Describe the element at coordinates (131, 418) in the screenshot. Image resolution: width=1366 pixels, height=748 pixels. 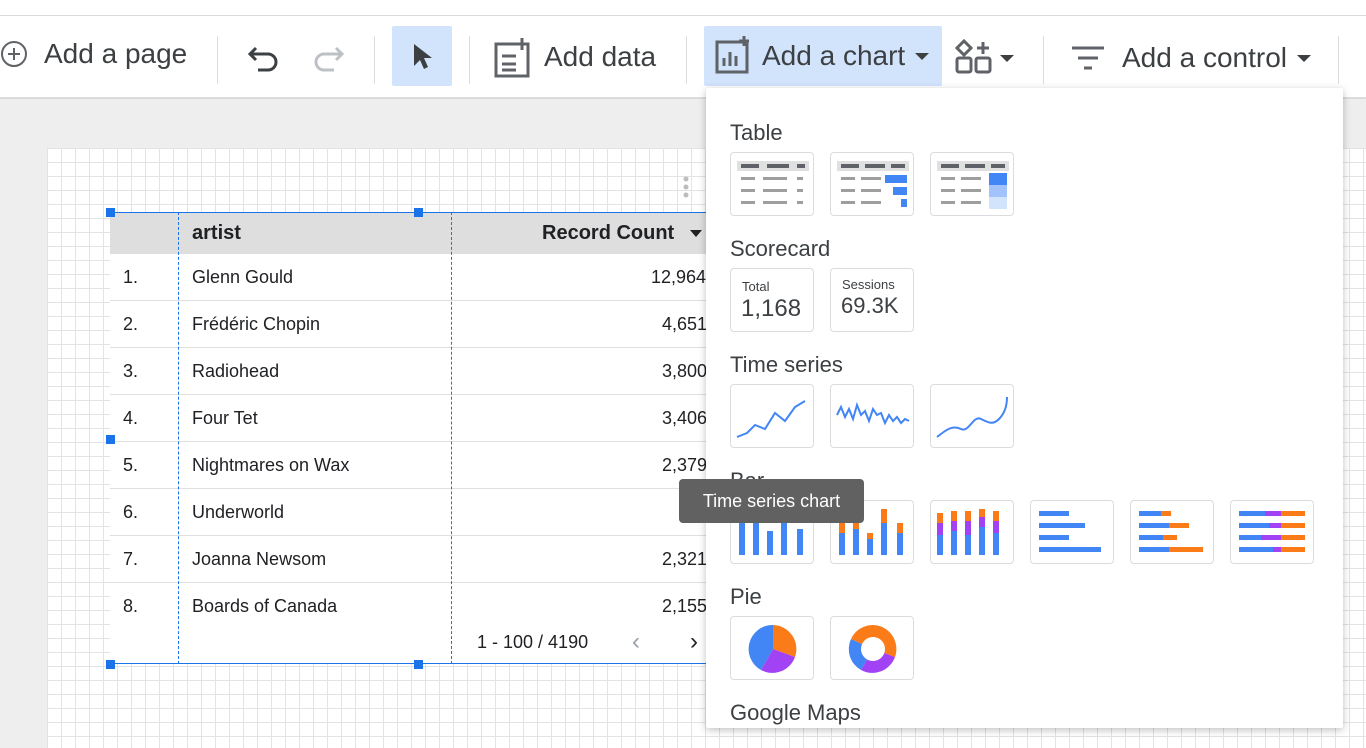
I see `row-index: 4.` at that location.